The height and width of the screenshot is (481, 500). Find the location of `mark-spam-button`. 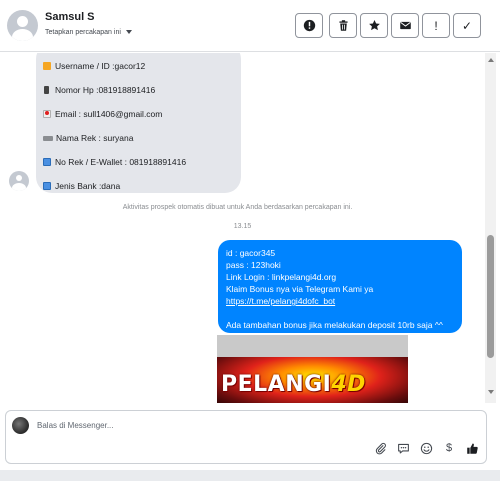

mark-spam-button is located at coordinates (309, 25).